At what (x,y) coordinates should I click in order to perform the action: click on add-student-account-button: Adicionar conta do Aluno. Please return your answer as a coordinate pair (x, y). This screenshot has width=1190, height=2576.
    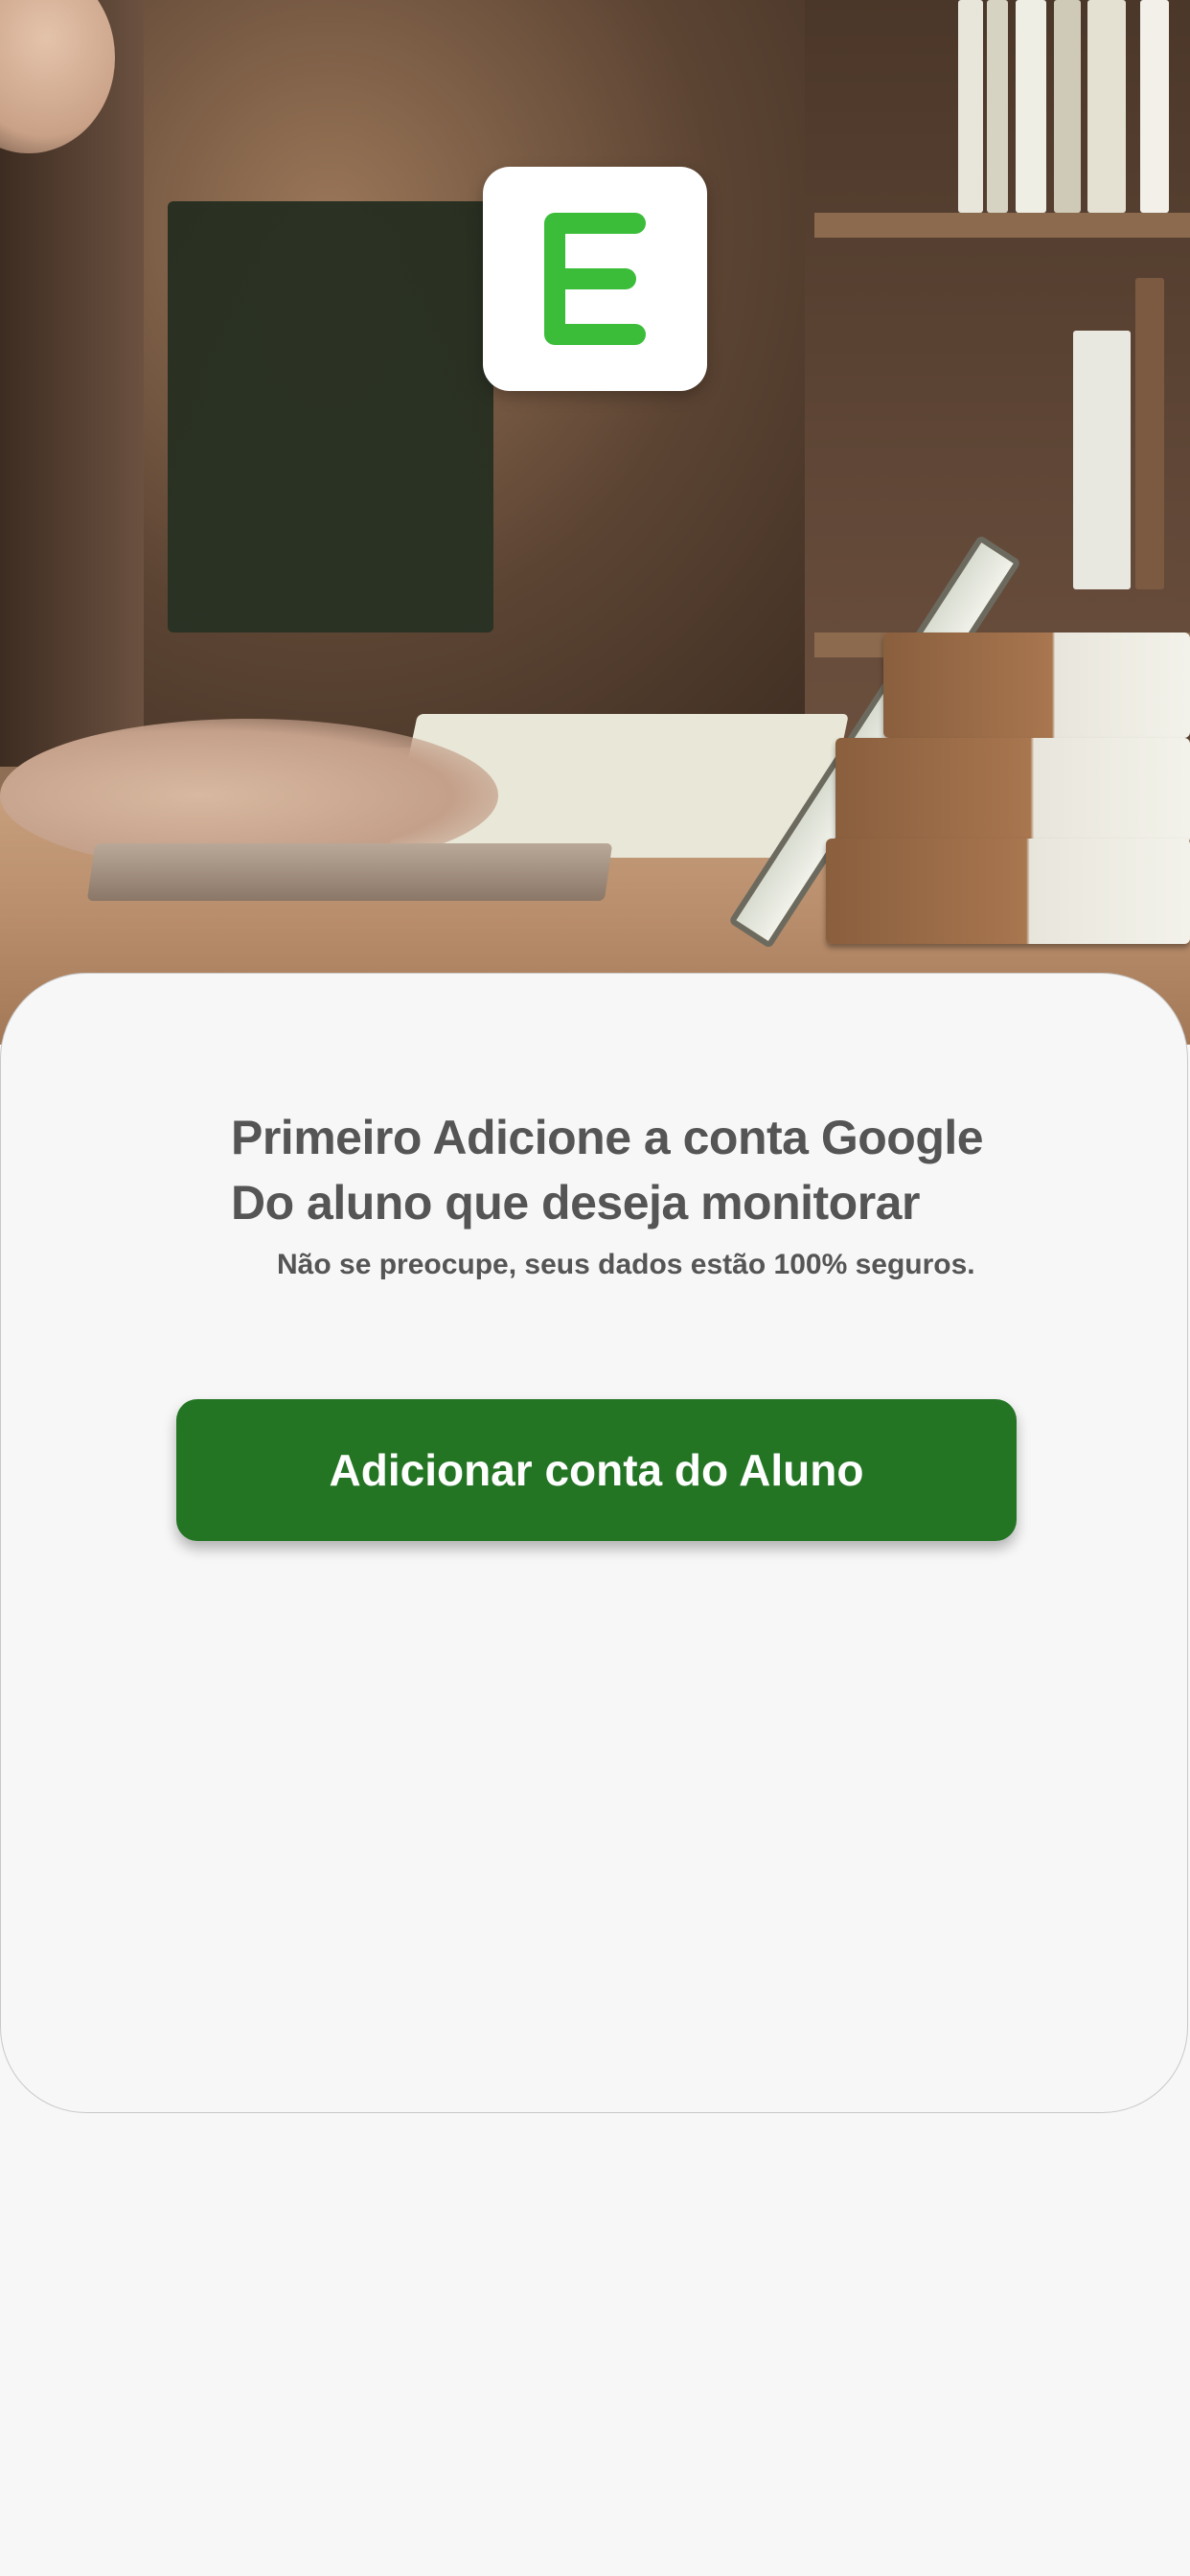
    Looking at the image, I should click on (596, 1470).